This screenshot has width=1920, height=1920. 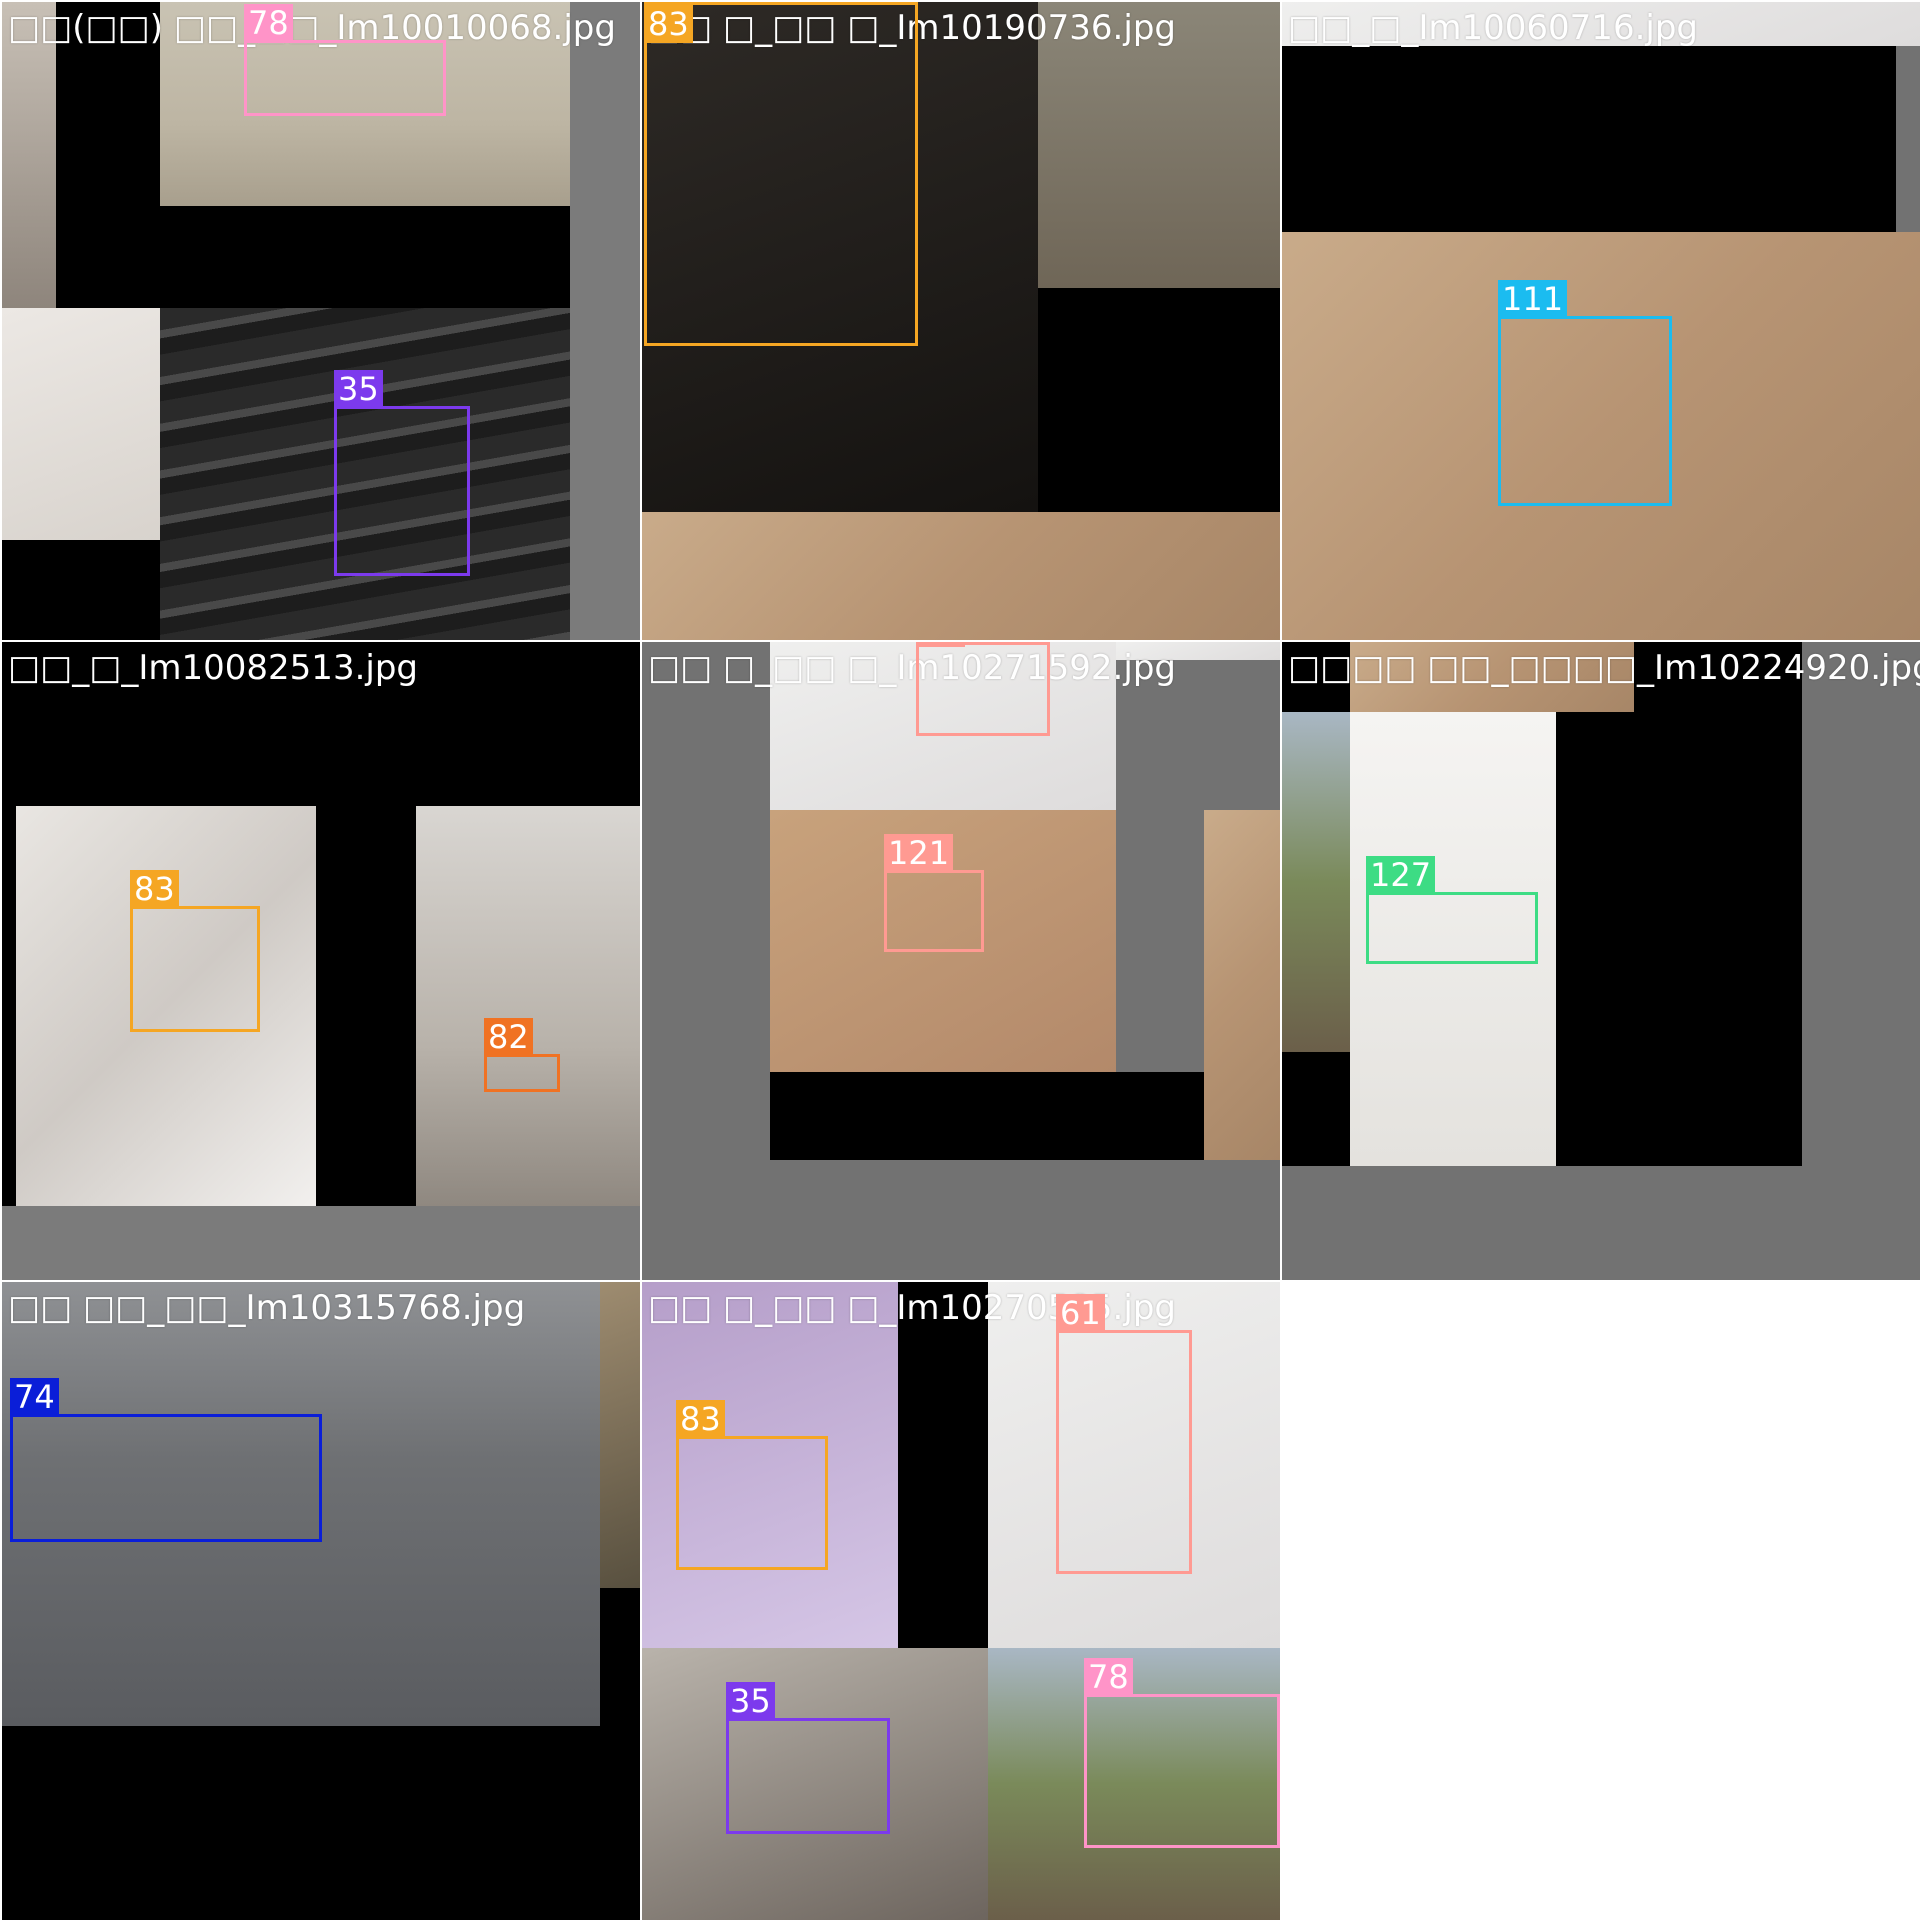 What do you see at coordinates (1585, 393) in the screenshot?
I see `detection-box: 111` at bounding box center [1585, 393].